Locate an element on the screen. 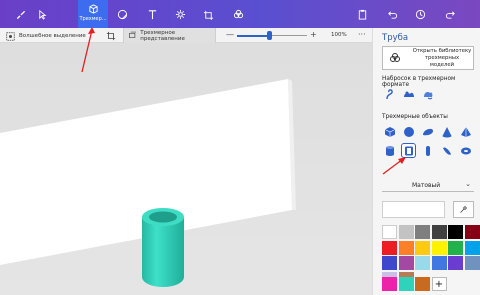 This screenshot has height=295, width=480. zoom-slider-fill is located at coordinates (253, 35).